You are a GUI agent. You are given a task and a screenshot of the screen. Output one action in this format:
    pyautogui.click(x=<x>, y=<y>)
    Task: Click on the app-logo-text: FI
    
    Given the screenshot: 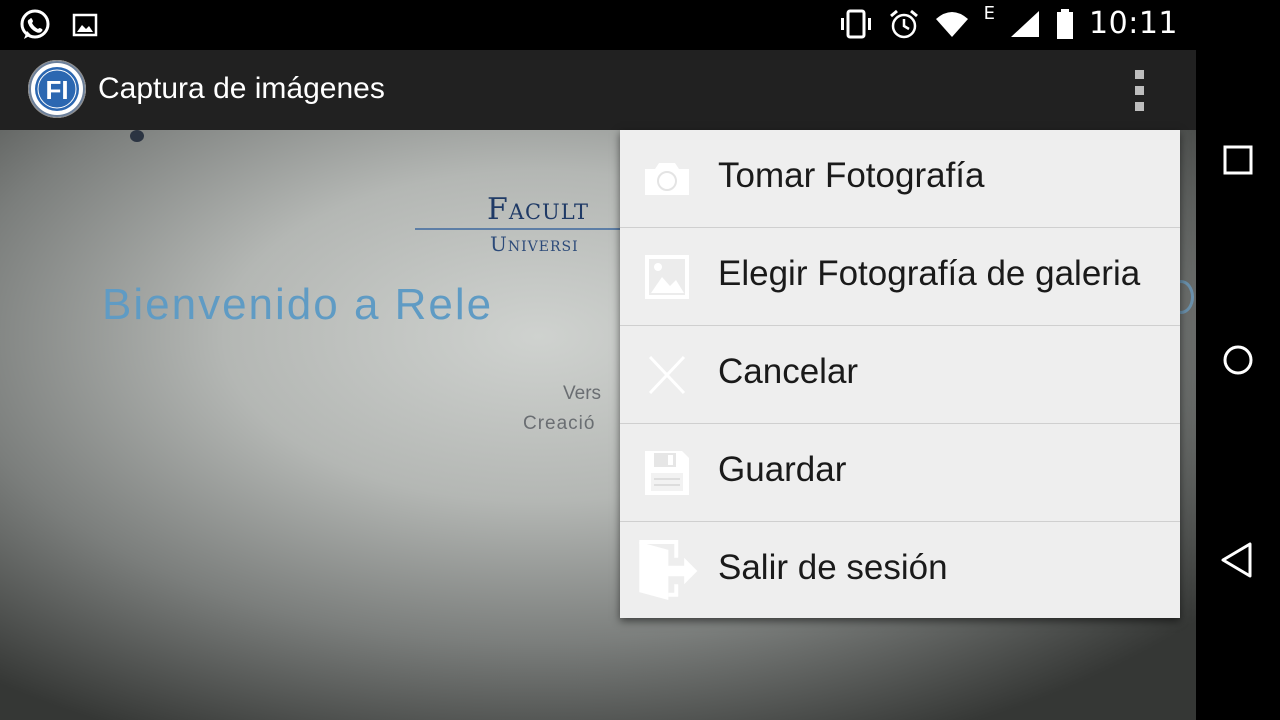 What is the action you would take?
    pyautogui.click(x=56, y=90)
    